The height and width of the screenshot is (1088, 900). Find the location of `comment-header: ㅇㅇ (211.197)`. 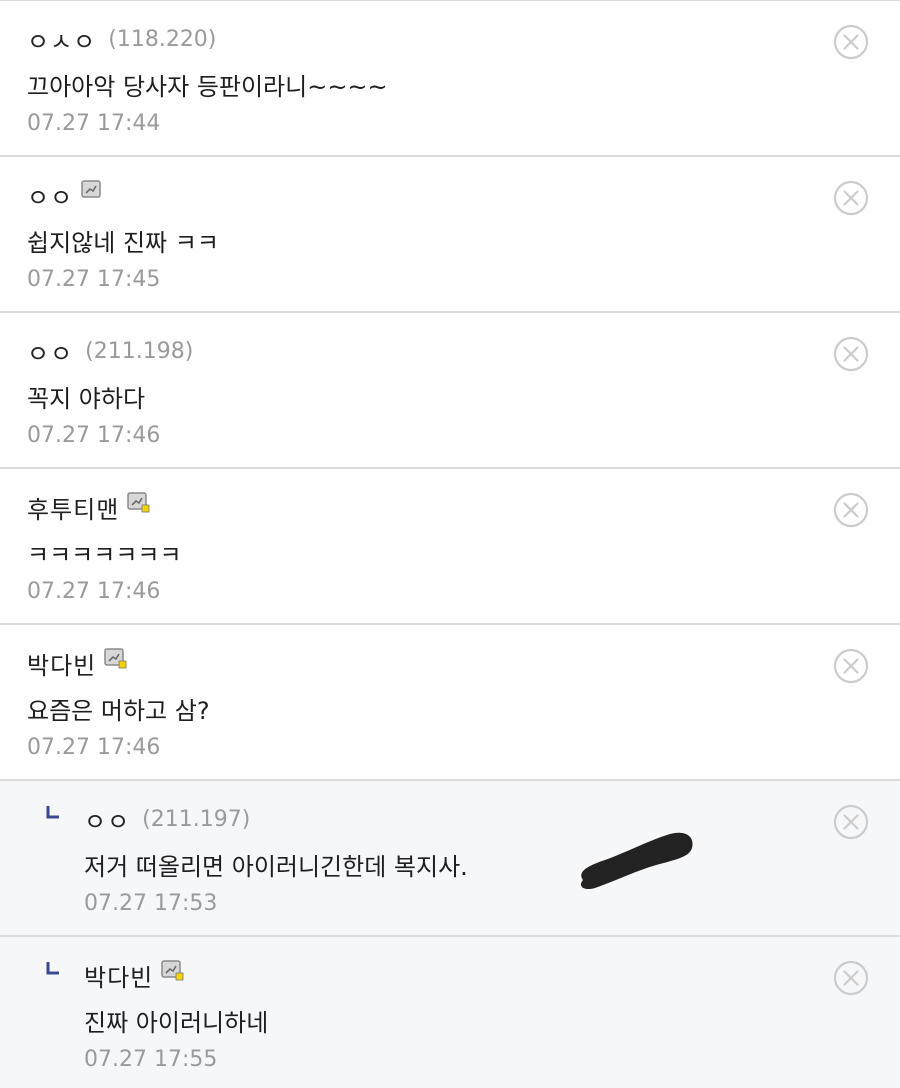

comment-header: ㅇㅇ (211.197) is located at coordinates (167, 819).